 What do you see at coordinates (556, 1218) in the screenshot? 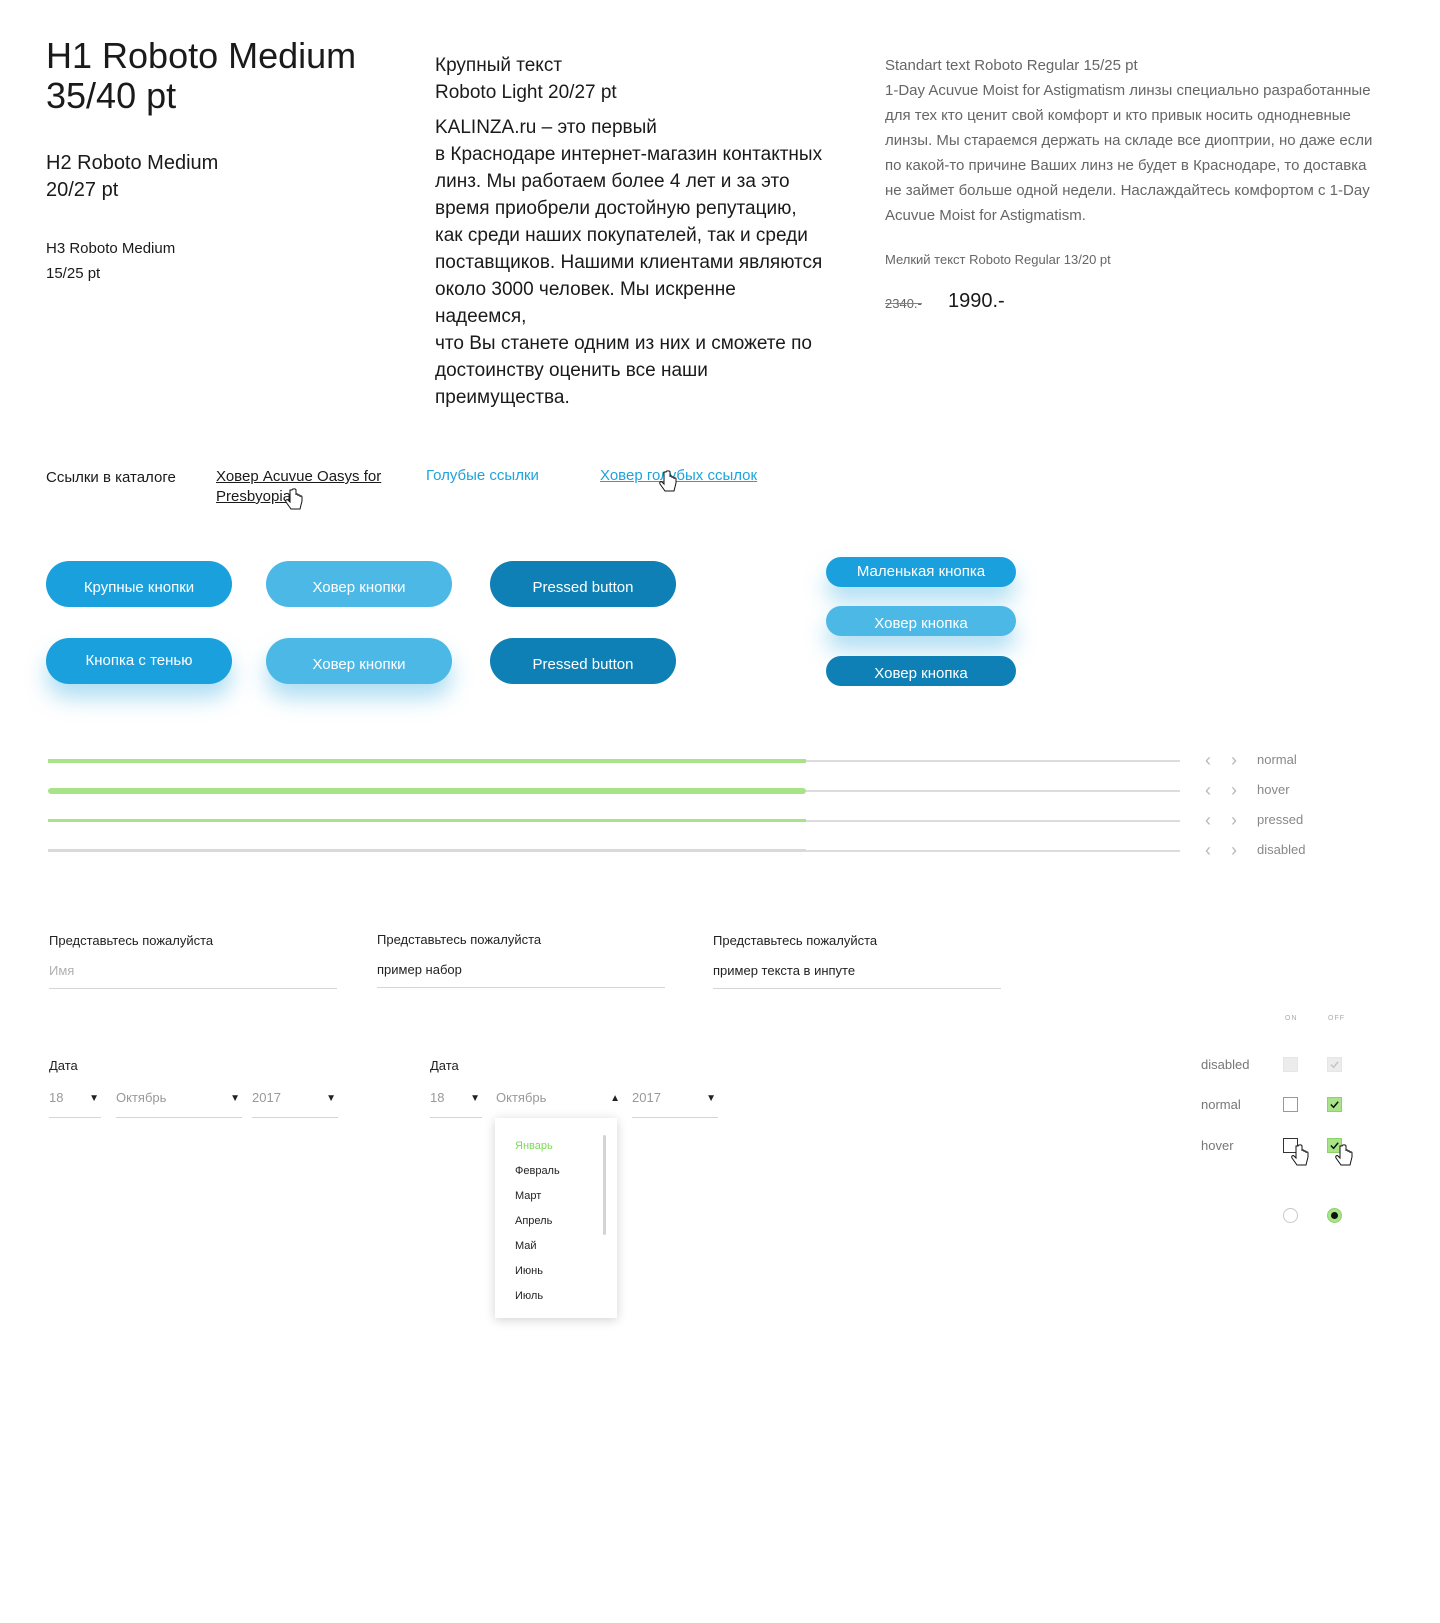
I see `month-dropdown-list: Январь Февраль Март Апрель Май Июнь Июль` at bounding box center [556, 1218].